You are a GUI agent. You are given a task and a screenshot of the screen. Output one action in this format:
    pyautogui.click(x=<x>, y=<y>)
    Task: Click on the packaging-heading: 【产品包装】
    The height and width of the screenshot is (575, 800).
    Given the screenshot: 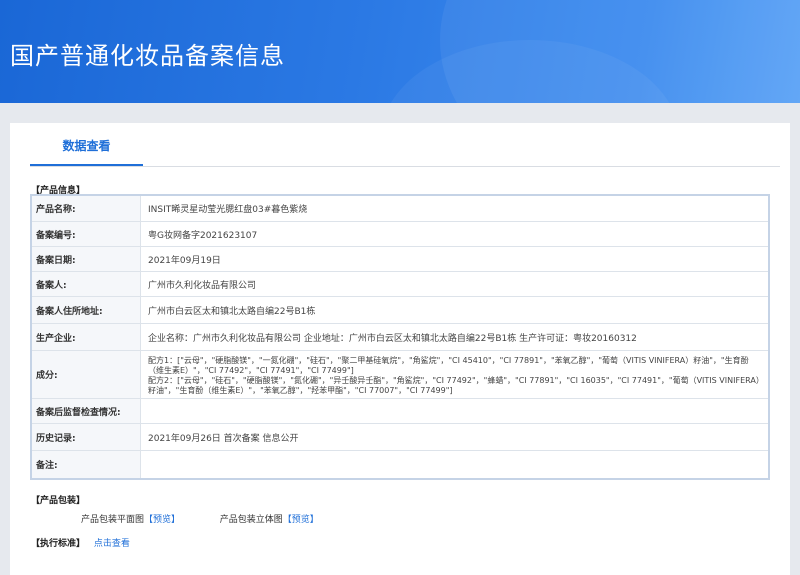 What is the action you would take?
    pyautogui.click(x=58, y=501)
    